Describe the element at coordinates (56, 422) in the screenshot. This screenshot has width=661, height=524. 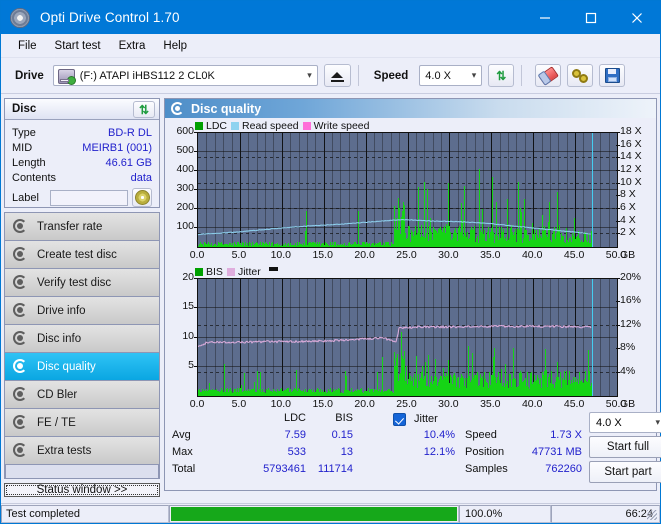
I see `sidebar-item-label: FE / TE` at that location.